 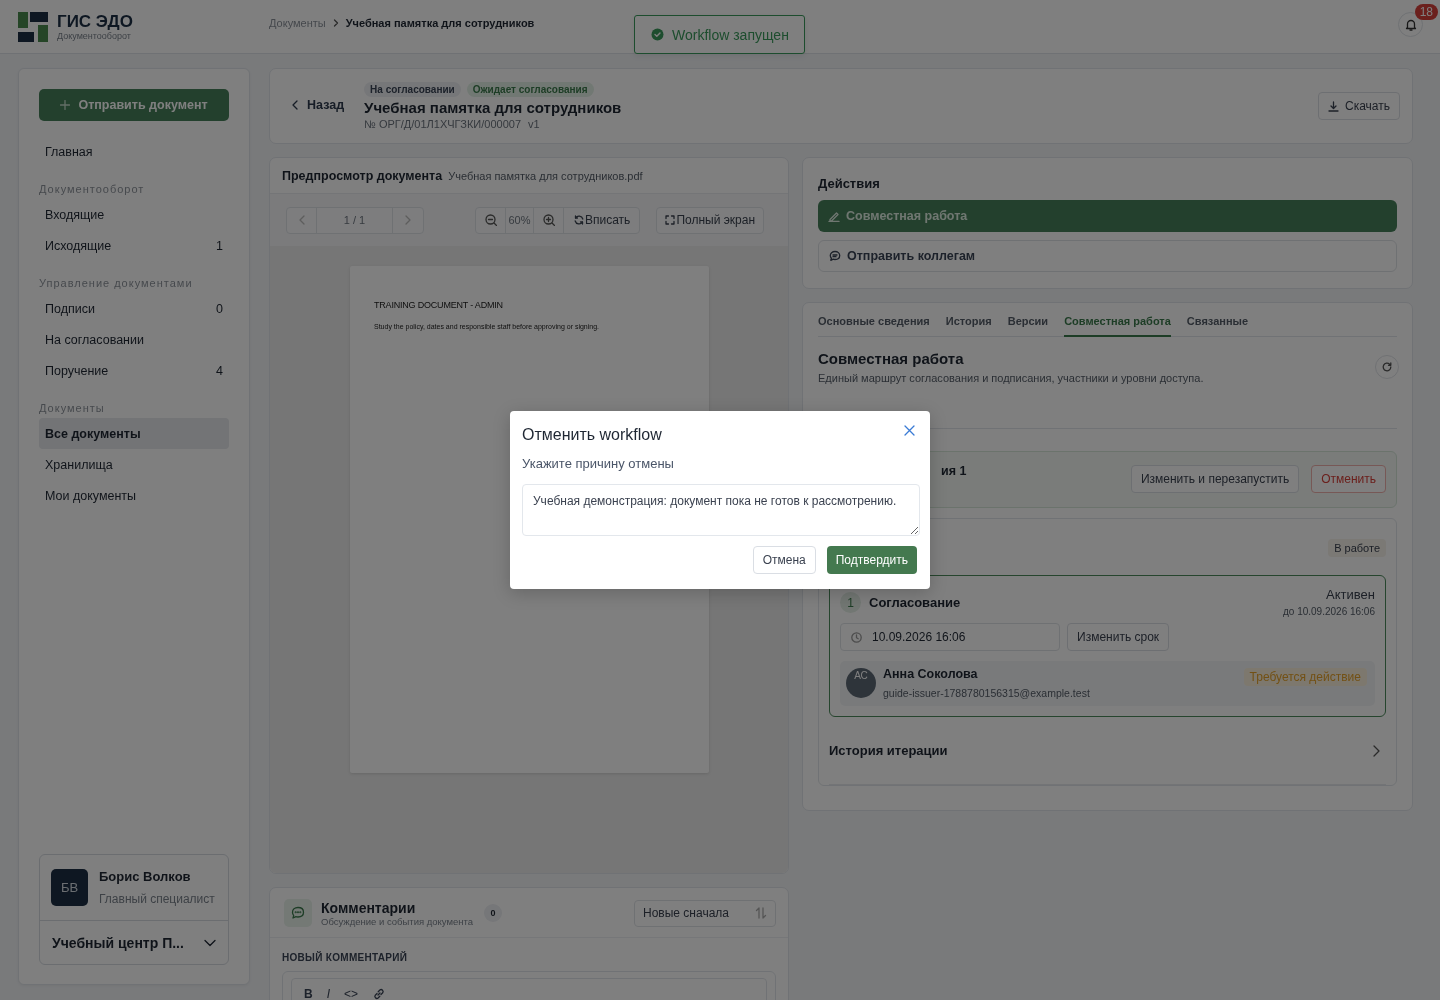 What do you see at coordinates (670, 220) in the screenshot?
I see `fullscreen-icon` at bounding box center [670, 220].